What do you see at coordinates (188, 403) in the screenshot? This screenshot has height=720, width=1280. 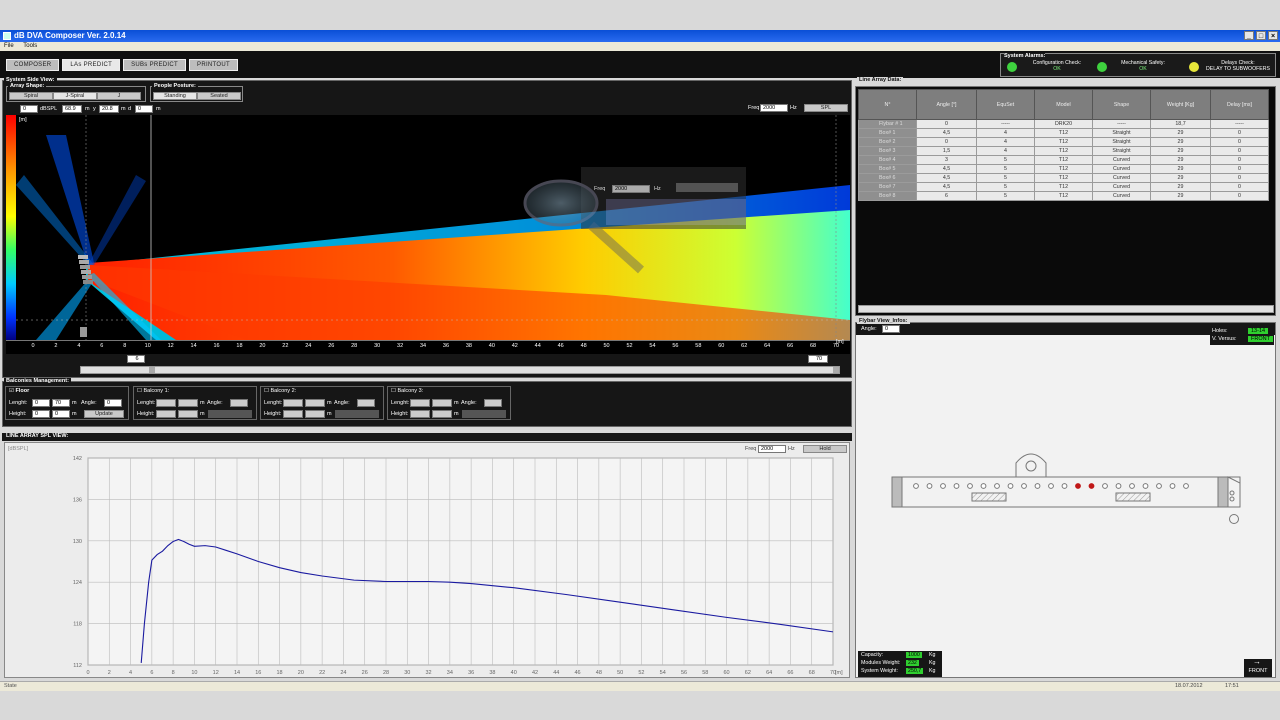 I see `b1-length-end` at bounding box center [188, 403].